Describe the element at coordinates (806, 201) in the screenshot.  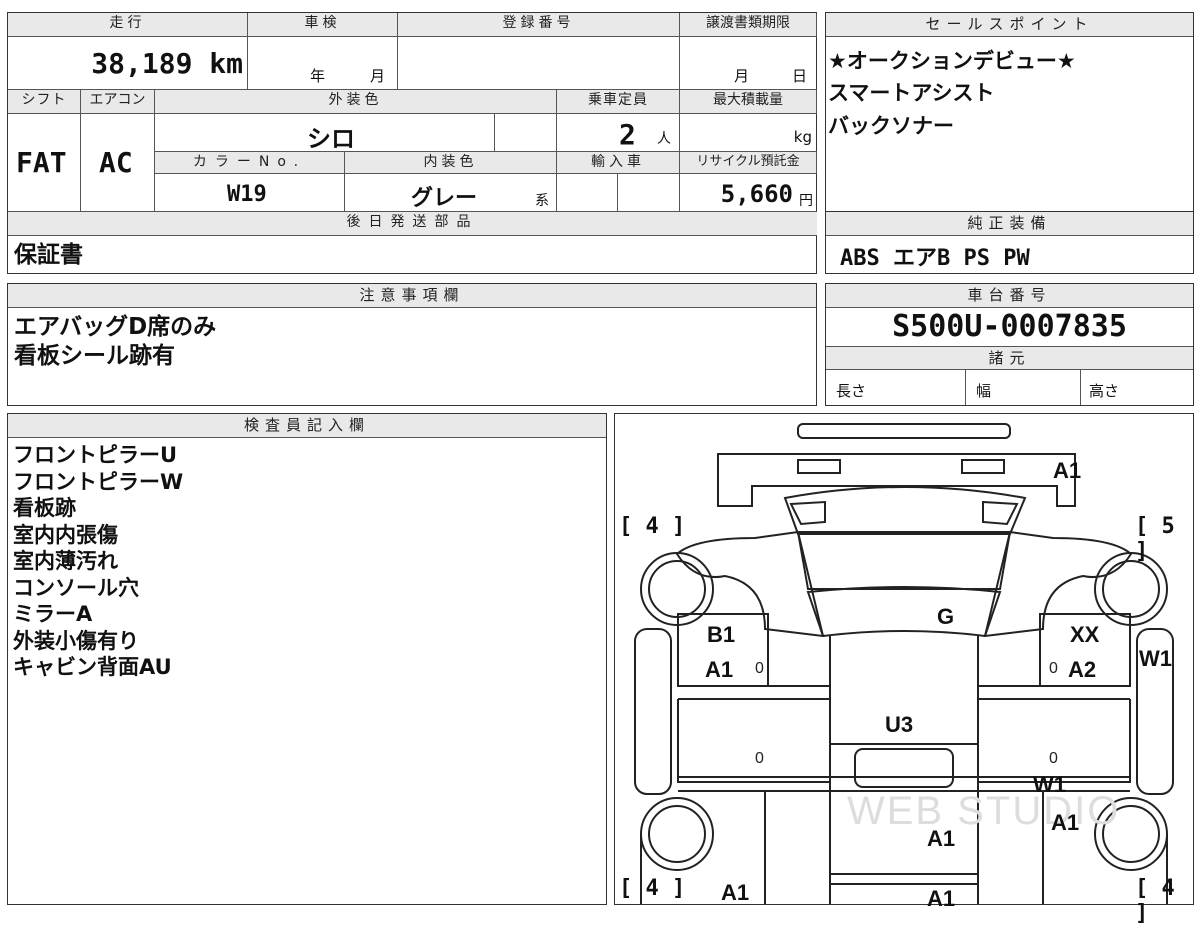
I see `recycle-unit: 円` at that location.